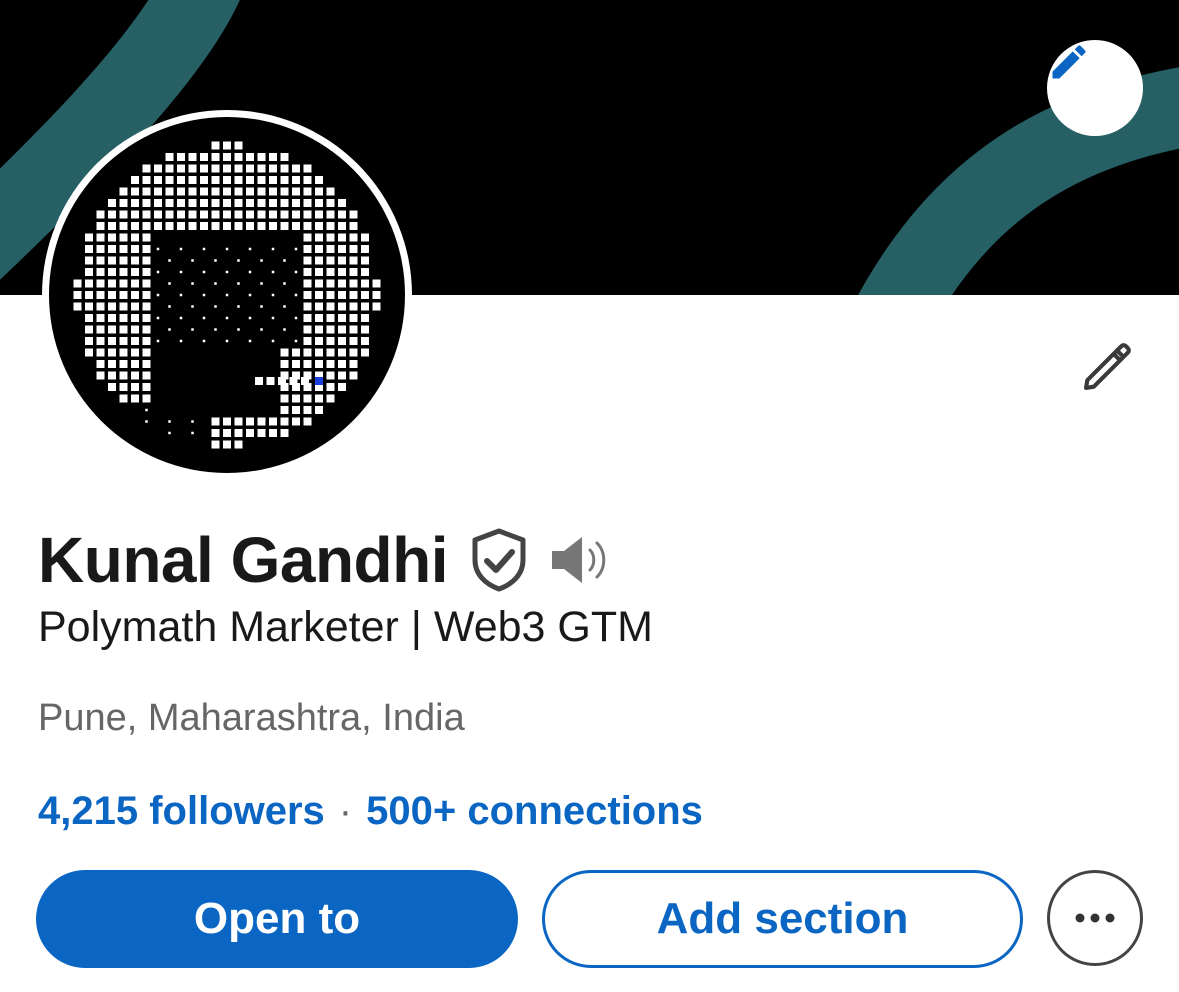 The height and width of the screenshot is (992, 1179). I want to click on more-actions-button, so click(1095, 918).